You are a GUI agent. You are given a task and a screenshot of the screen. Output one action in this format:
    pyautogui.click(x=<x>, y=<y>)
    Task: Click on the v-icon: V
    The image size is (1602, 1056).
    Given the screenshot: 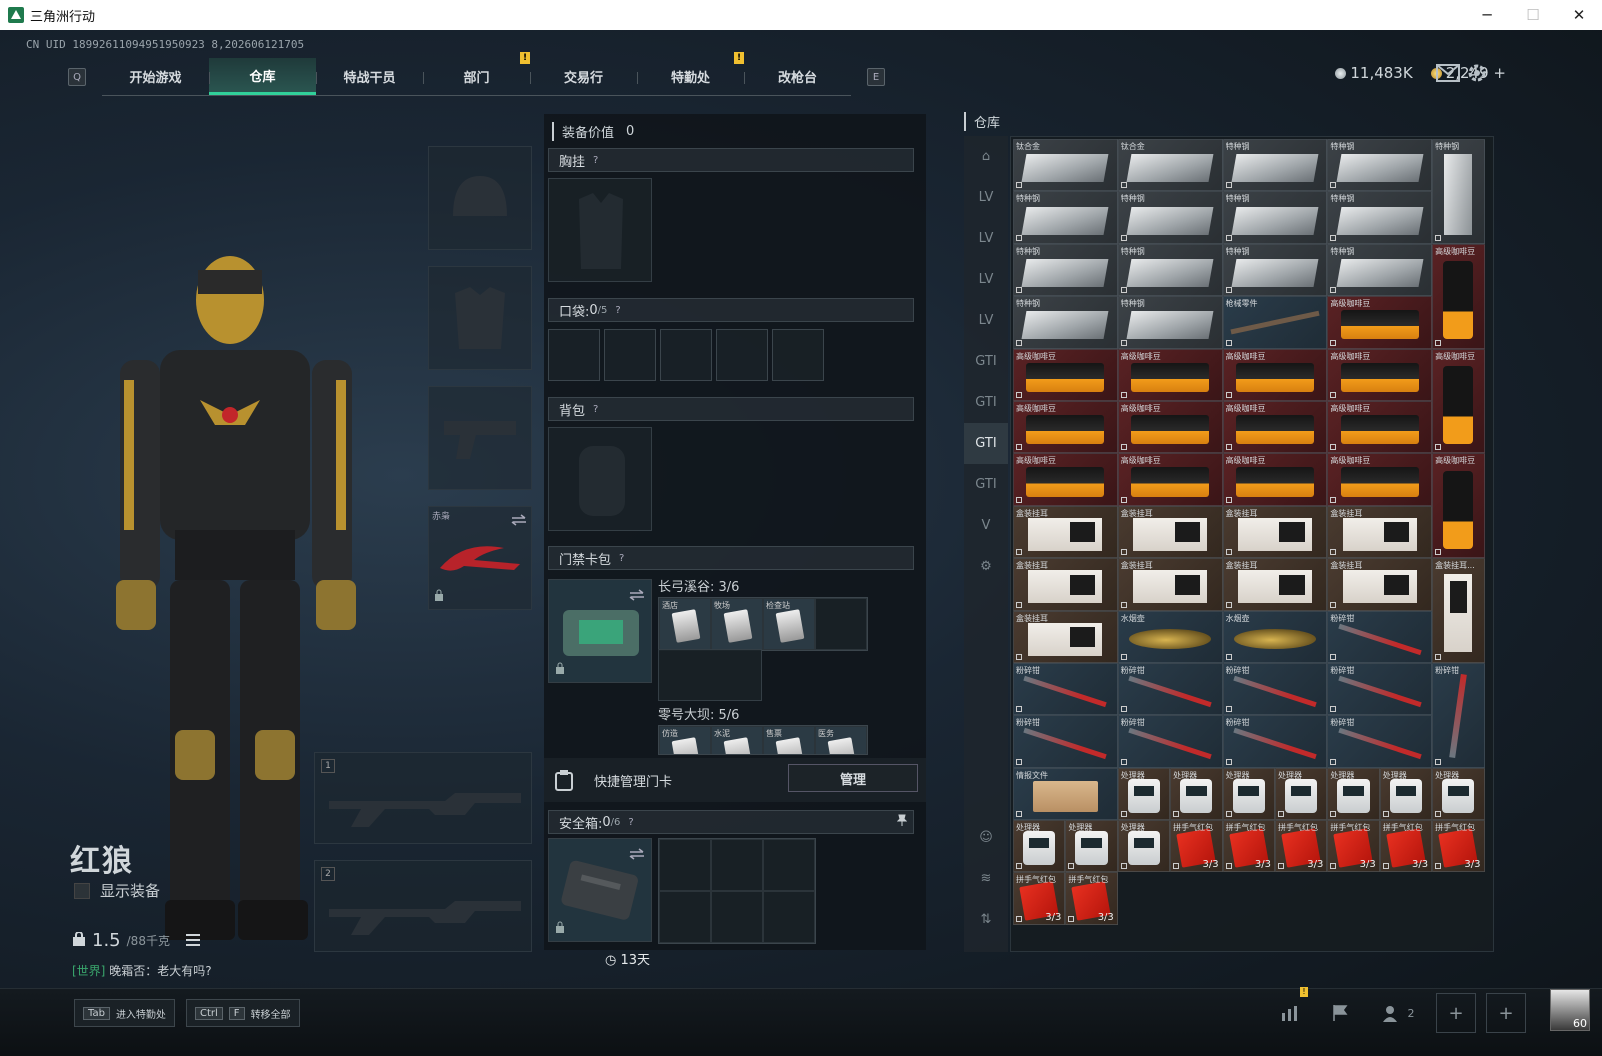 What is the action you would take?
    pyautogui.click(x=986, y=525)
    